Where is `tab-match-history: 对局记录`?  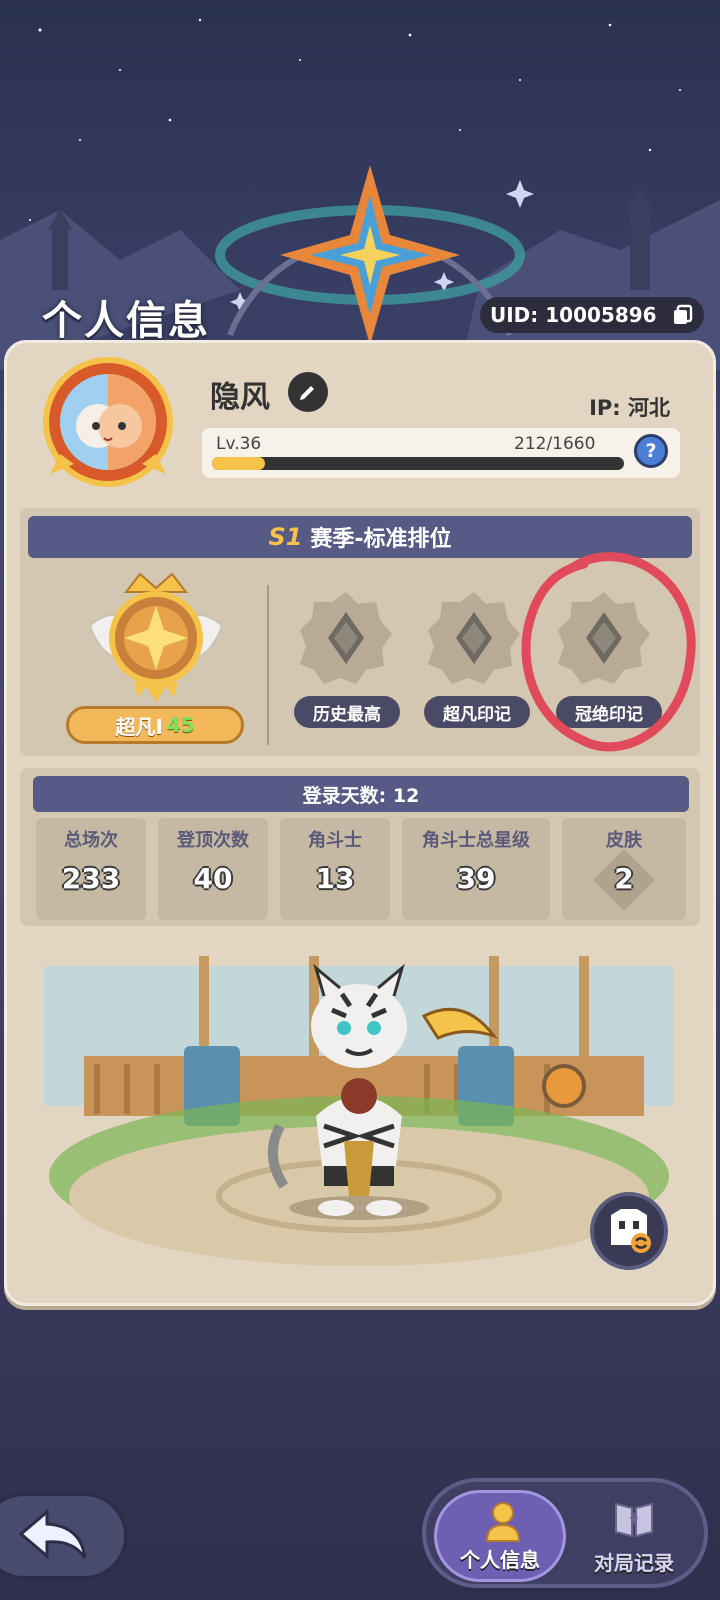 tab-match-history: 对局记录 is located at coordinates (634, 1536).